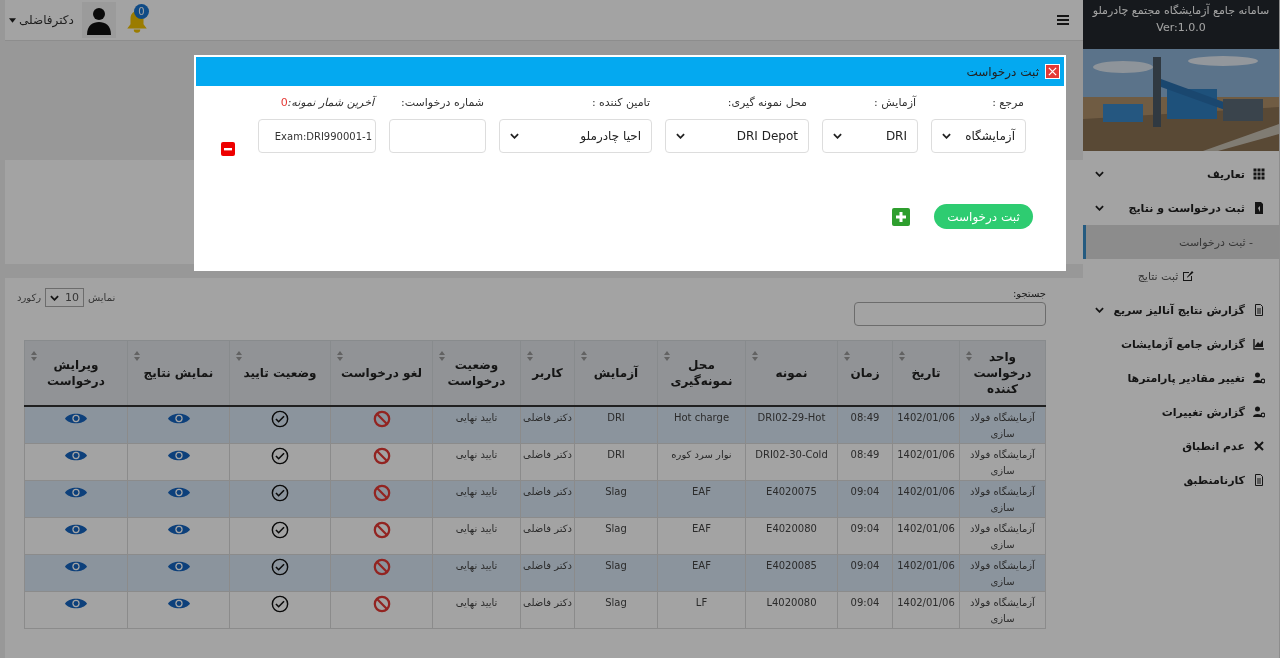 The image size is (1280, 658). What do you see at coordinates (791, 424) in the screenshot?
I see `table-cell: DRI02-29-Hot` at bounding box center [791, 424].